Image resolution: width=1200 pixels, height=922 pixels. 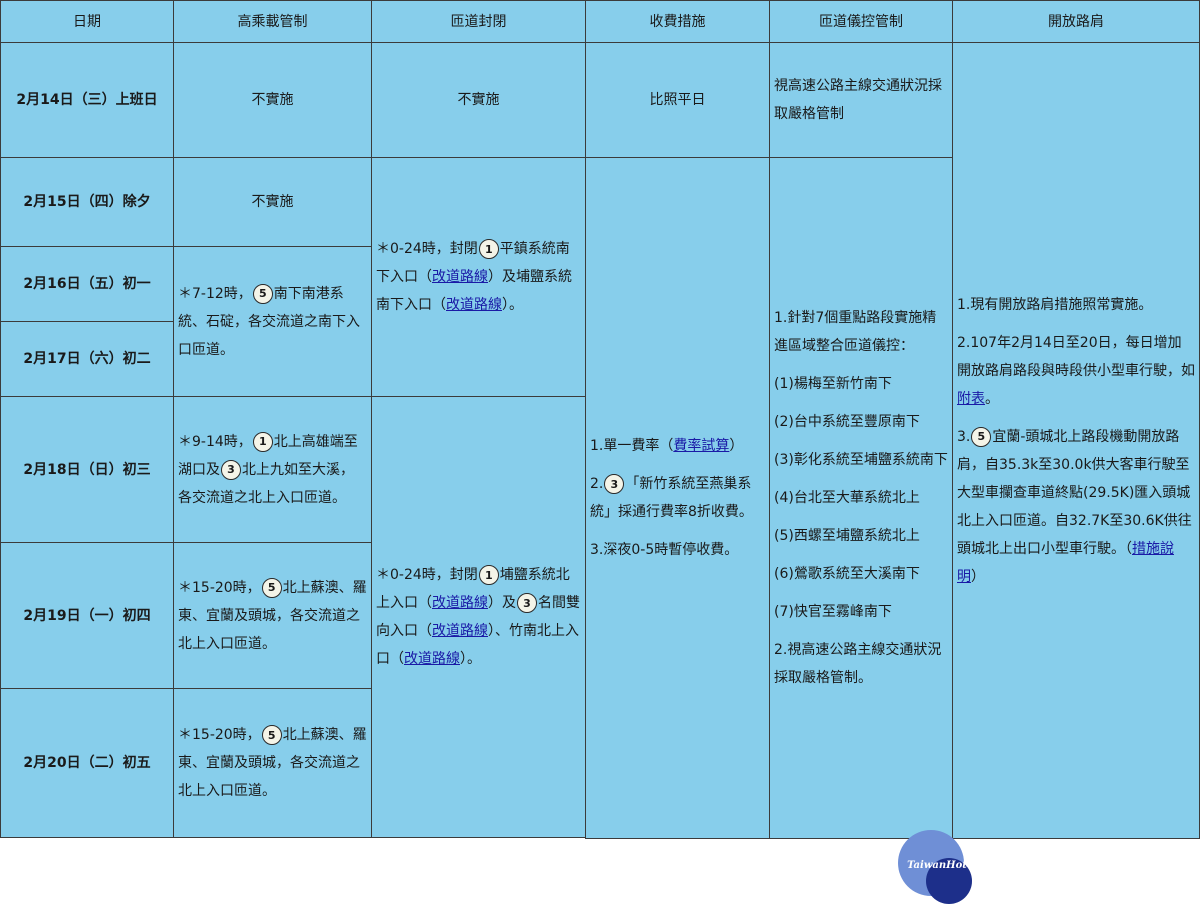 I want to click on meter-item: (4)台北至大華系統北上, so click(x=847, y=498).